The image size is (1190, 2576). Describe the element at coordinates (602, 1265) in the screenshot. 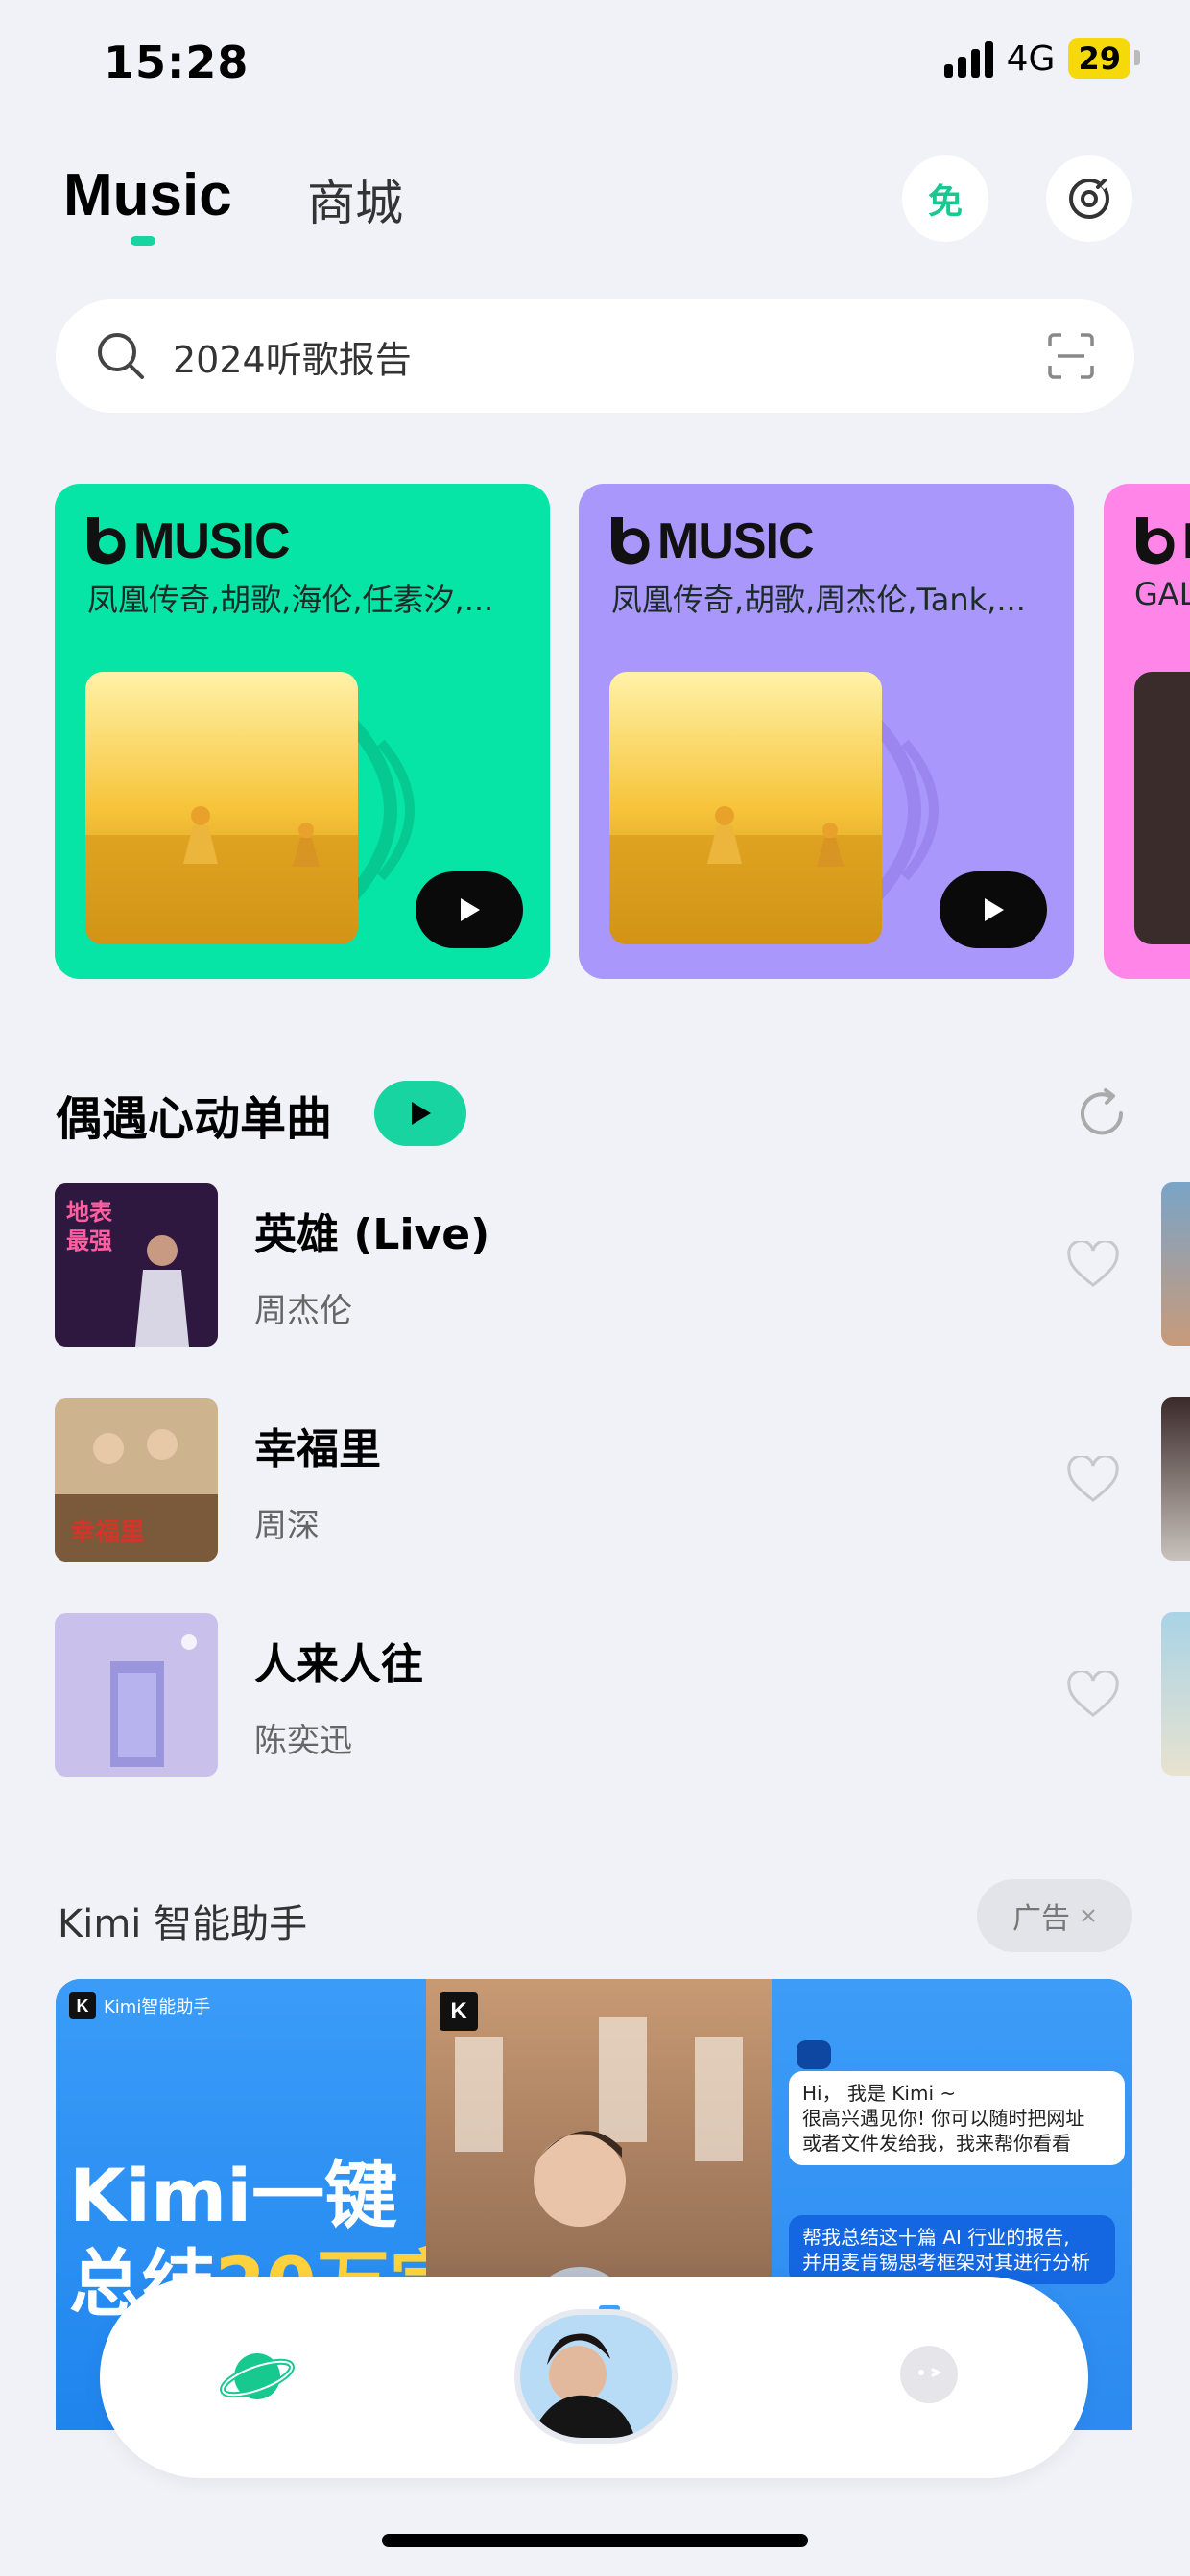

I see `song-row: 地表 最强 英雄 (Live) 周杰伦` at that location.